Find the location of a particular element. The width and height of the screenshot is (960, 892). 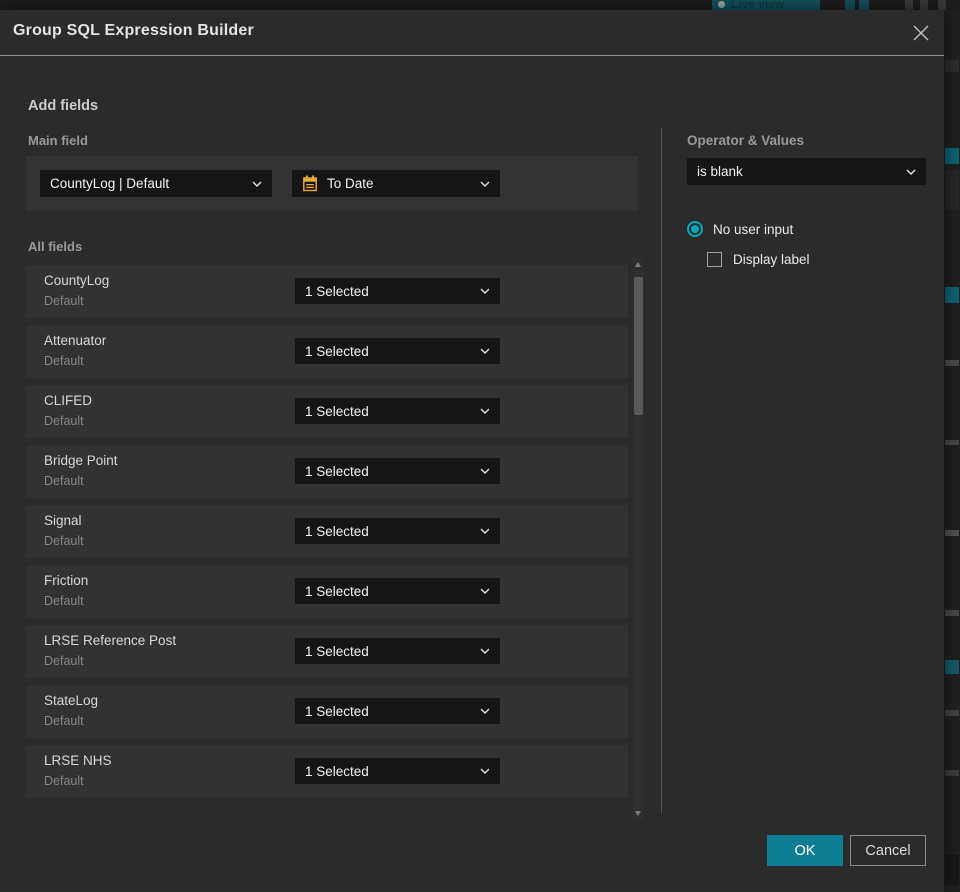

field-name: Friction is located at coordinates (66, 580).